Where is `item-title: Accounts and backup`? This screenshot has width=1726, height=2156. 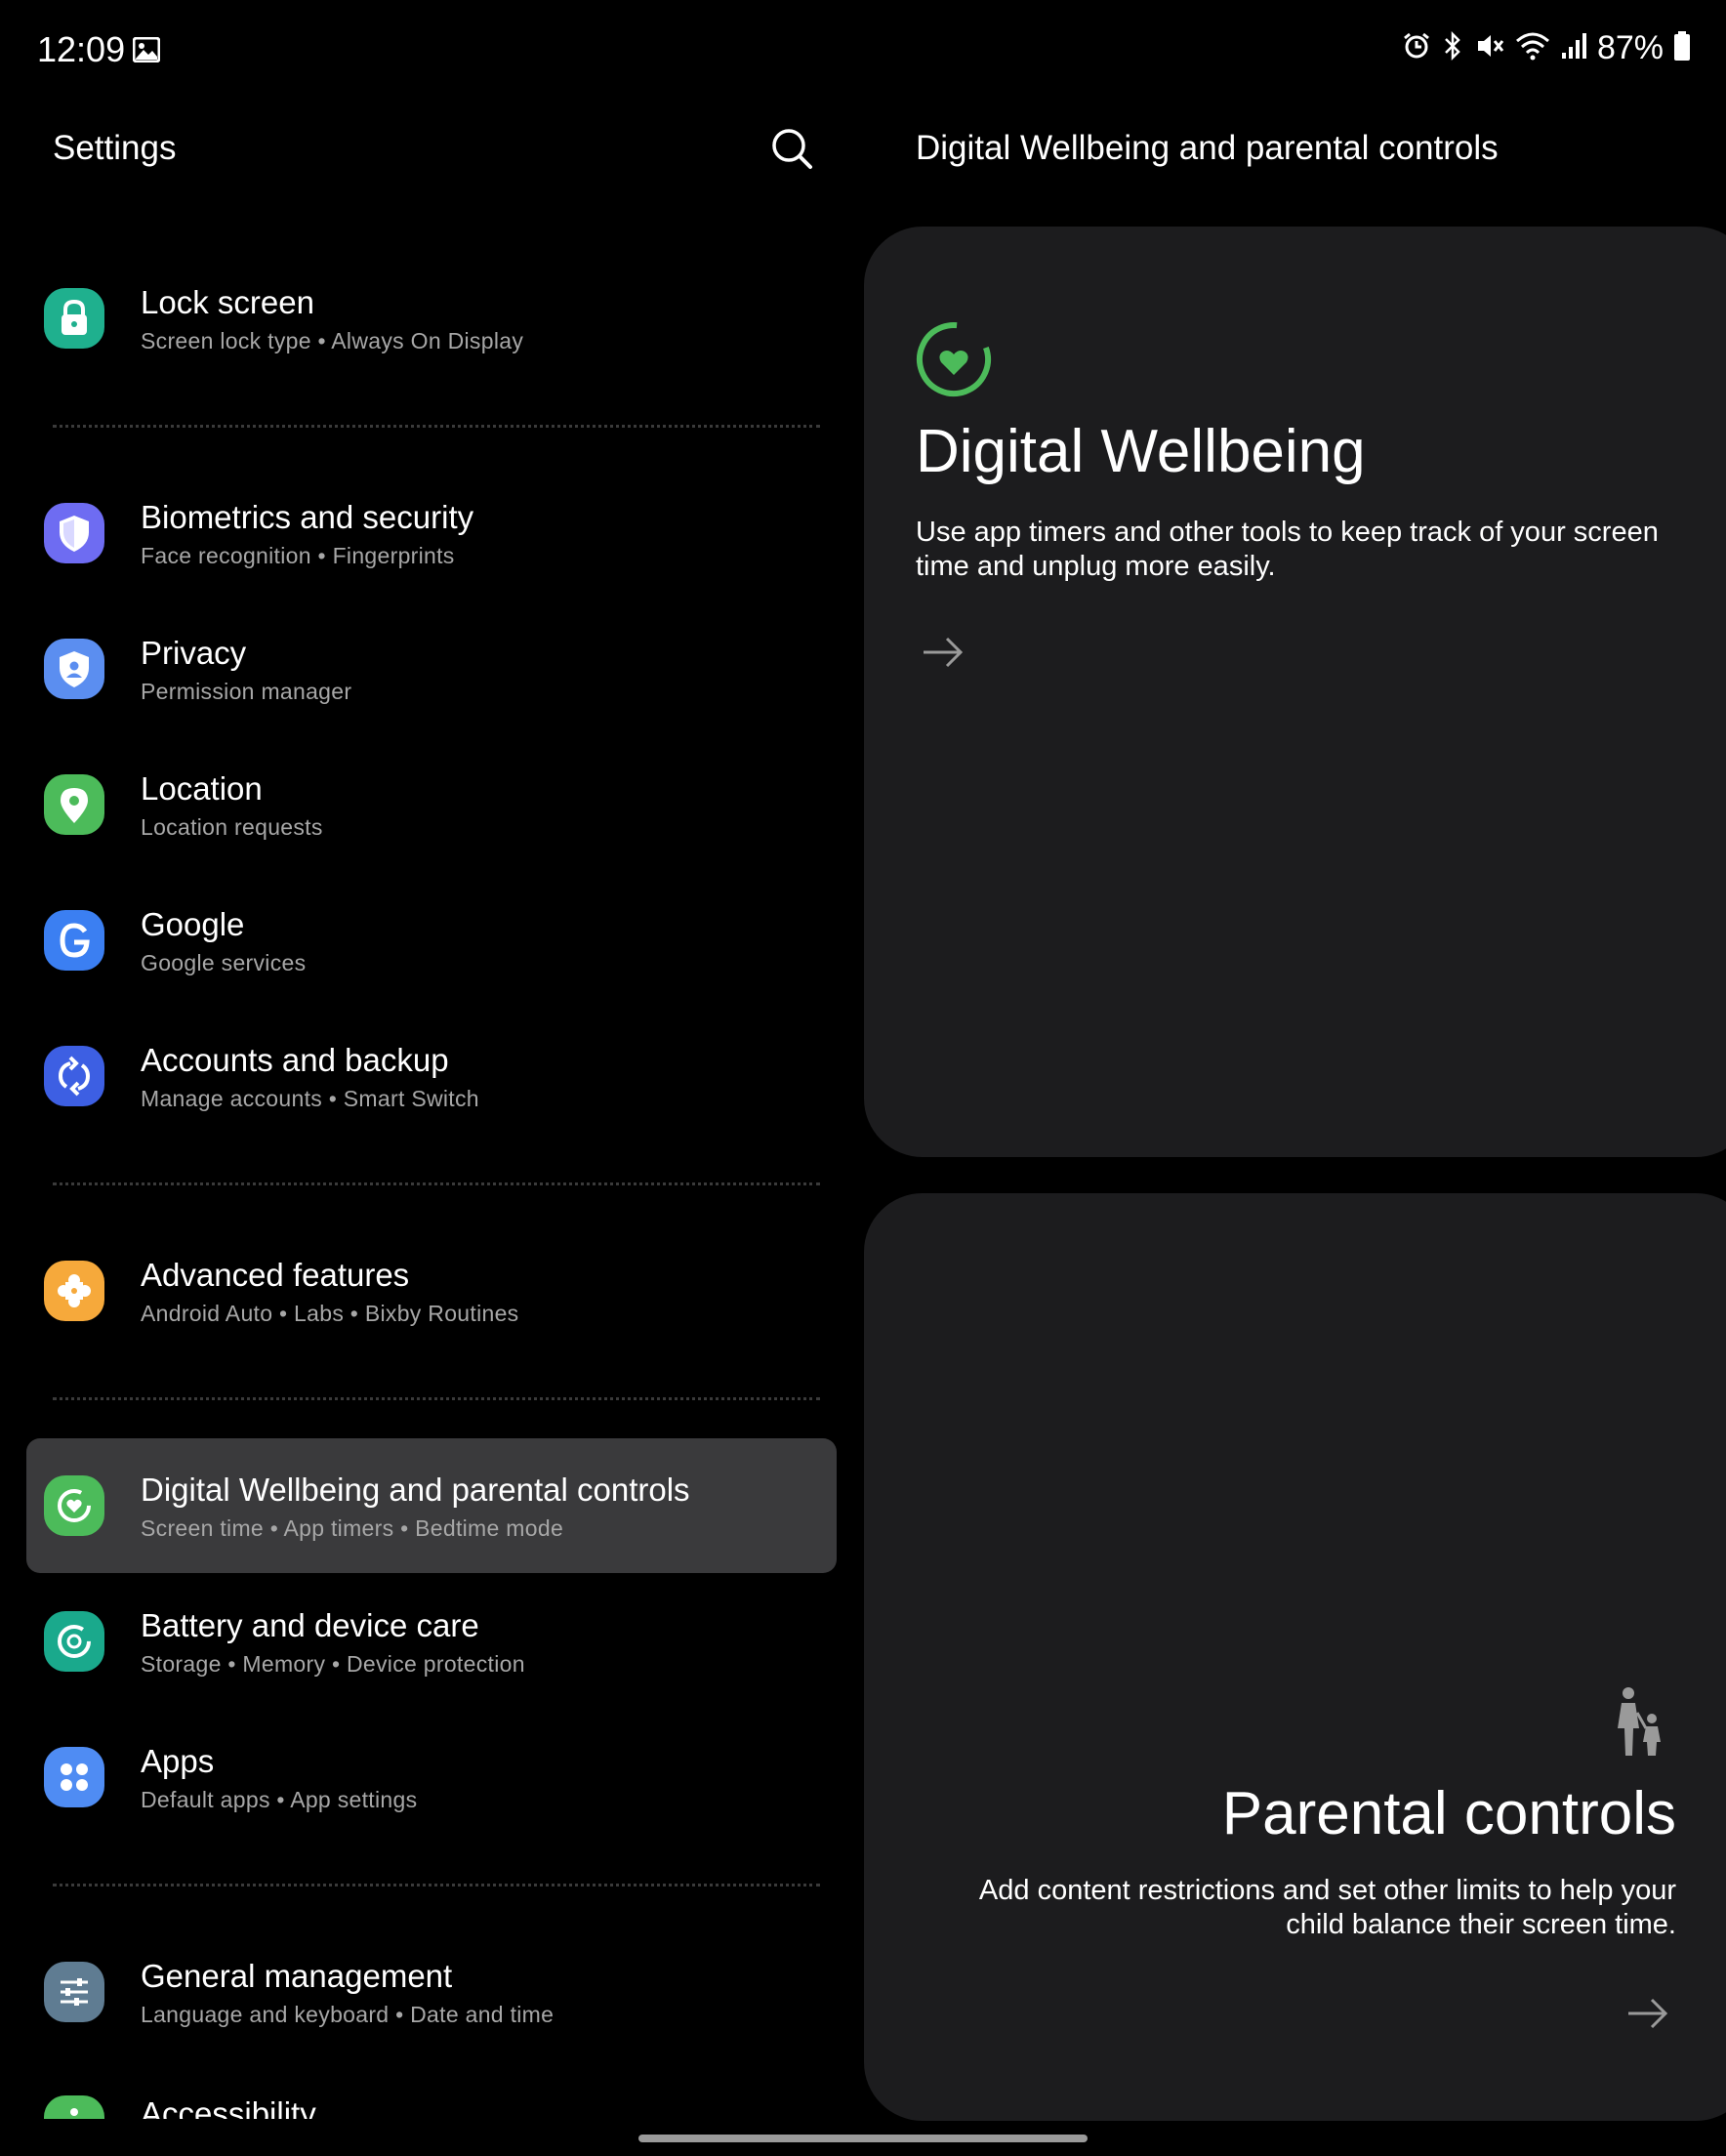 item-title: Accounts and backup is located at coordinates (295, 1060).